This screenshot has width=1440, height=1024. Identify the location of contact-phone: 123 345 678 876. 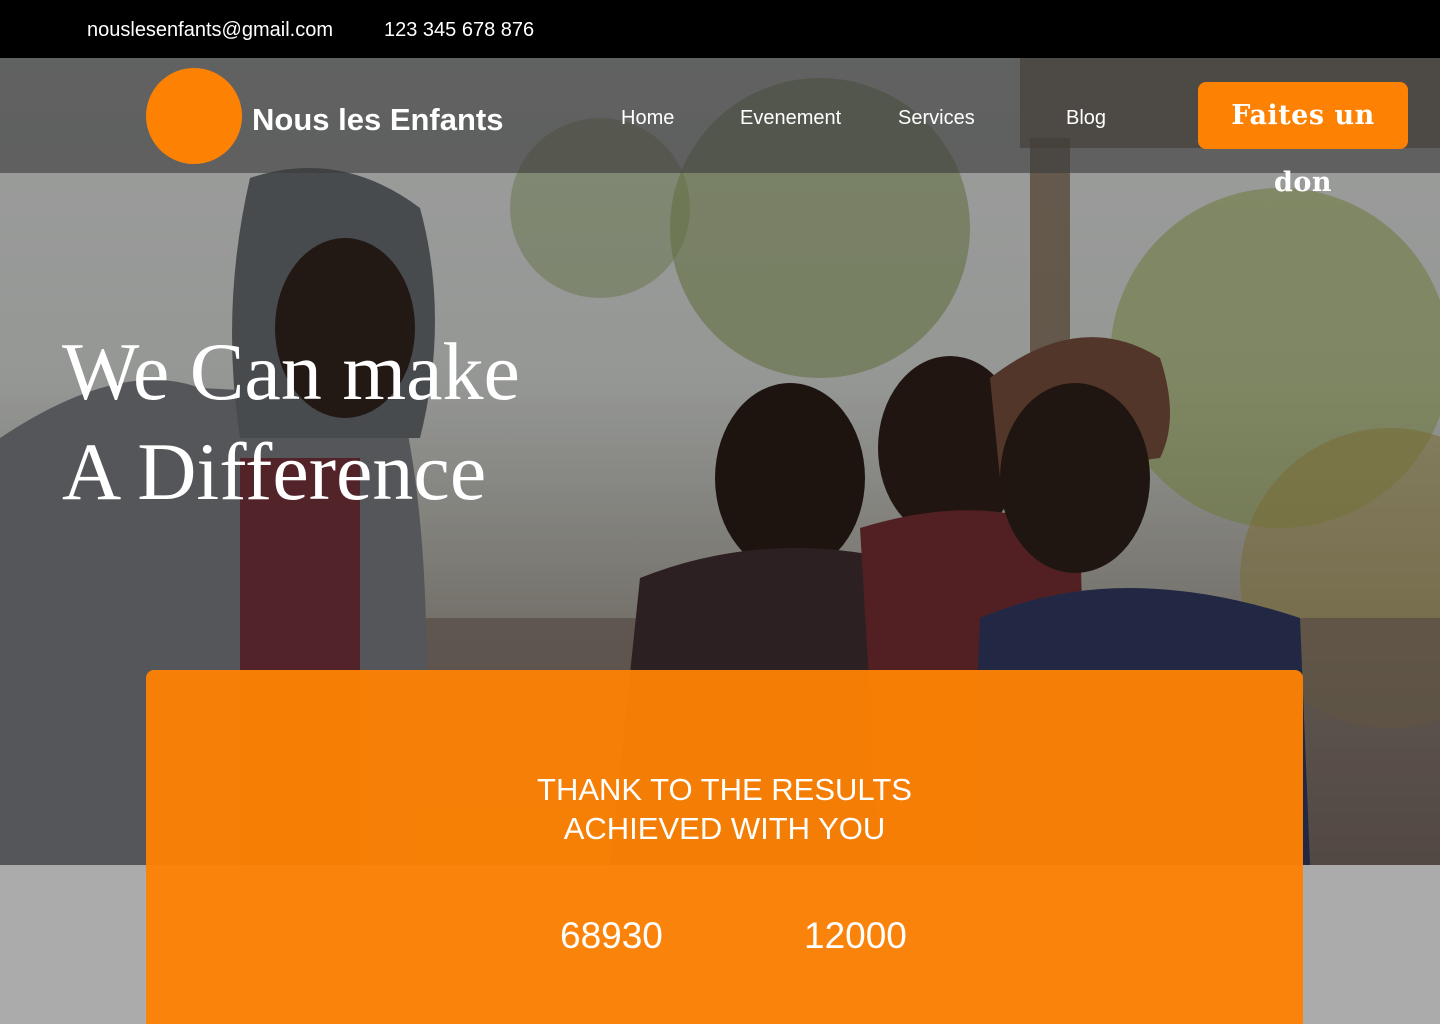
(459, 30).